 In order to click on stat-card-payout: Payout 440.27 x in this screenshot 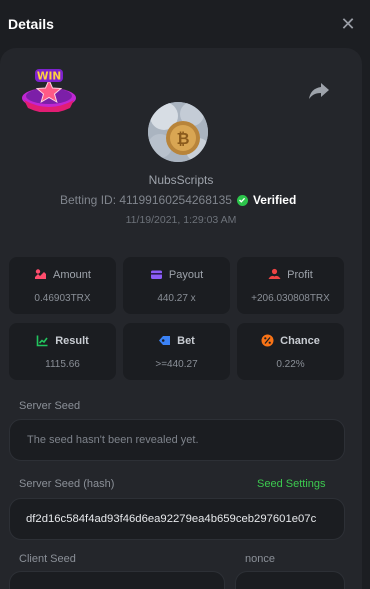, I will do `click(176, 285)`.